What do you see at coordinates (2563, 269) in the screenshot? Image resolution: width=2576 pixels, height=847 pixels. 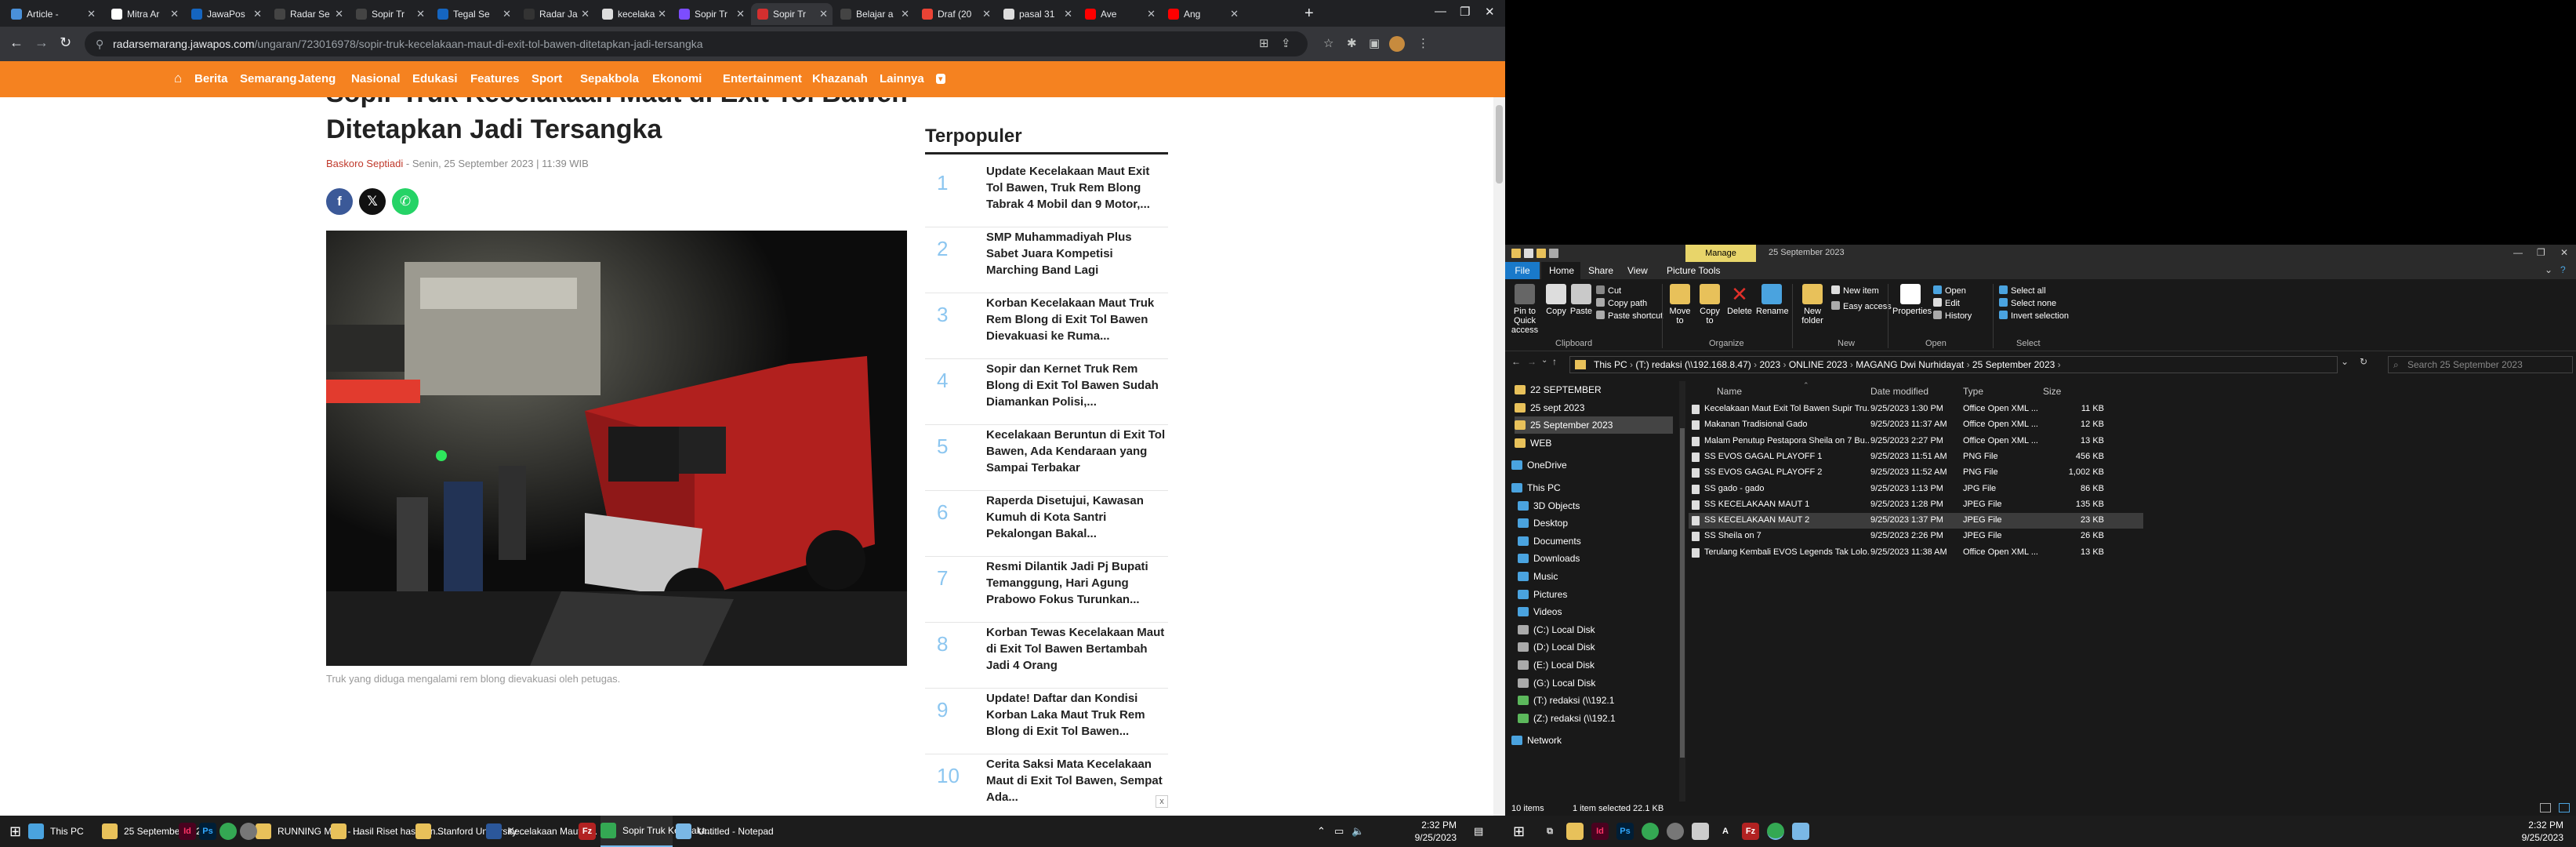 I see `help-icon: ?` at bounding box center [2563, 269].